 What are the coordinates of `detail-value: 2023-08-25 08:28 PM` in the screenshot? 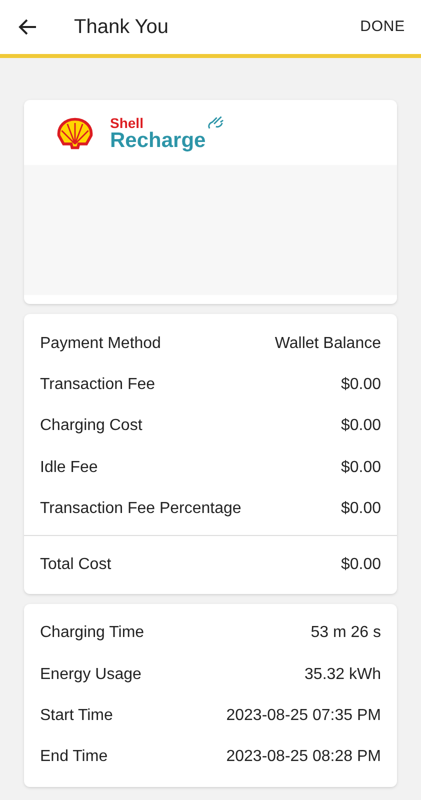 It's located at (303, 757).